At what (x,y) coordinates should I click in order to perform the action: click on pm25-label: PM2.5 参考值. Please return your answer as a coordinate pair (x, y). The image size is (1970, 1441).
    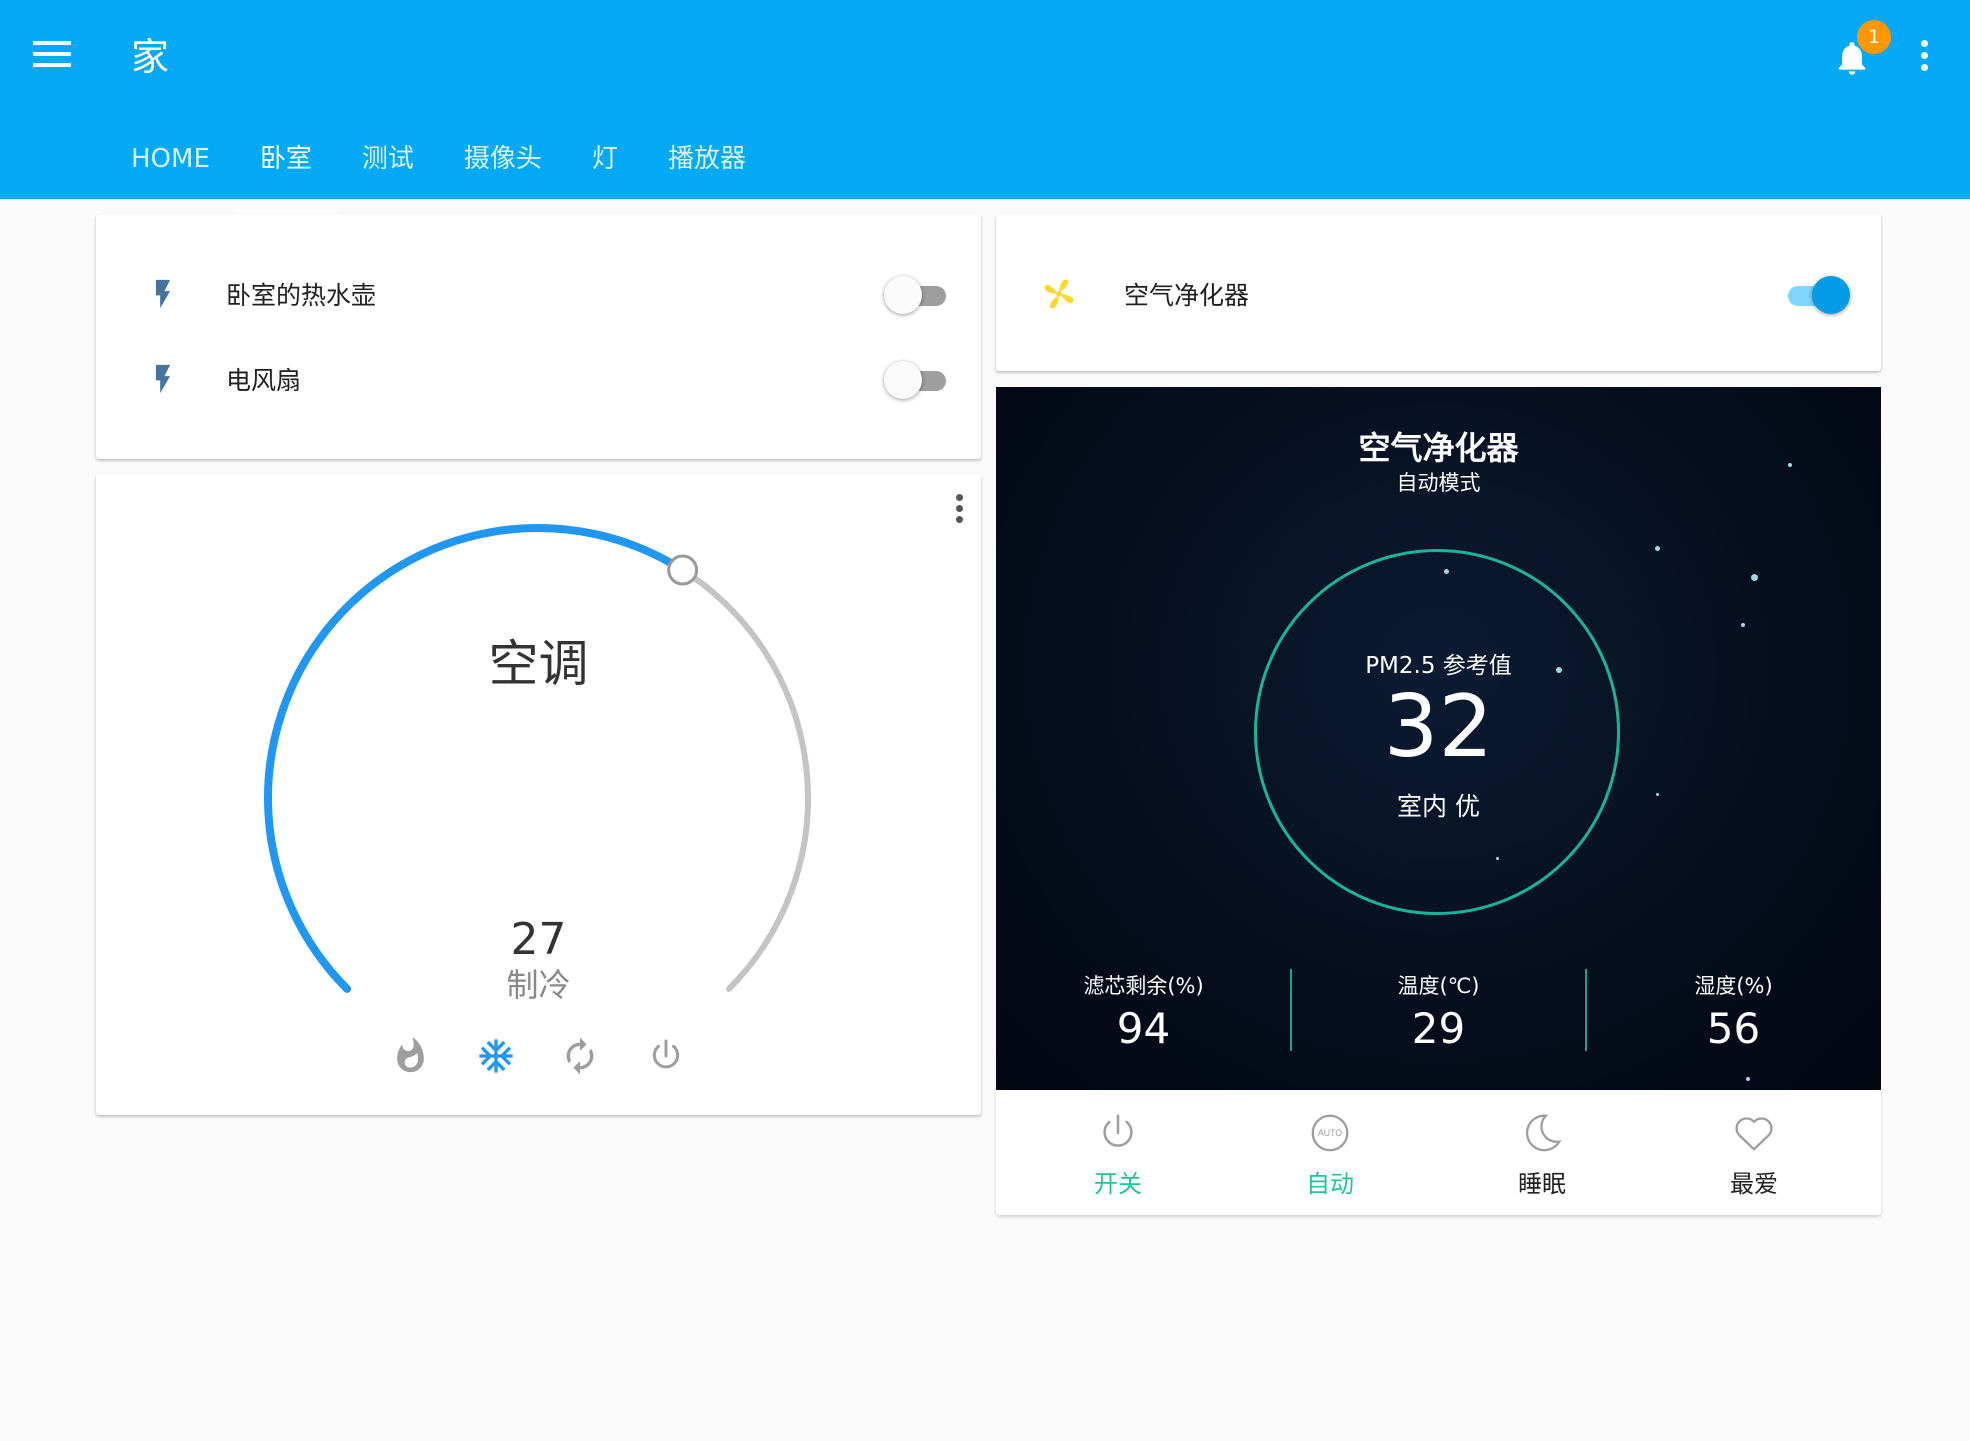
    Looking at the image, I should click on (1438, 666).